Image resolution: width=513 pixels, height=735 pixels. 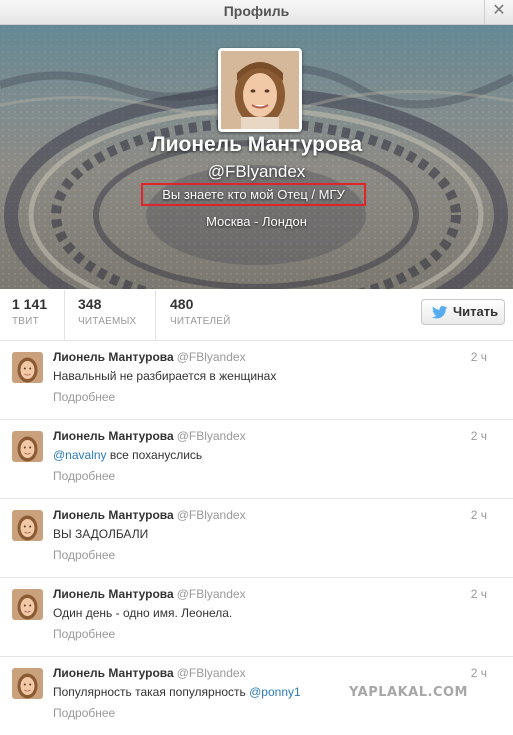 I want to click on stat-following: 348 ЧИТАЕМЫХ, so click(x=107, y=316).